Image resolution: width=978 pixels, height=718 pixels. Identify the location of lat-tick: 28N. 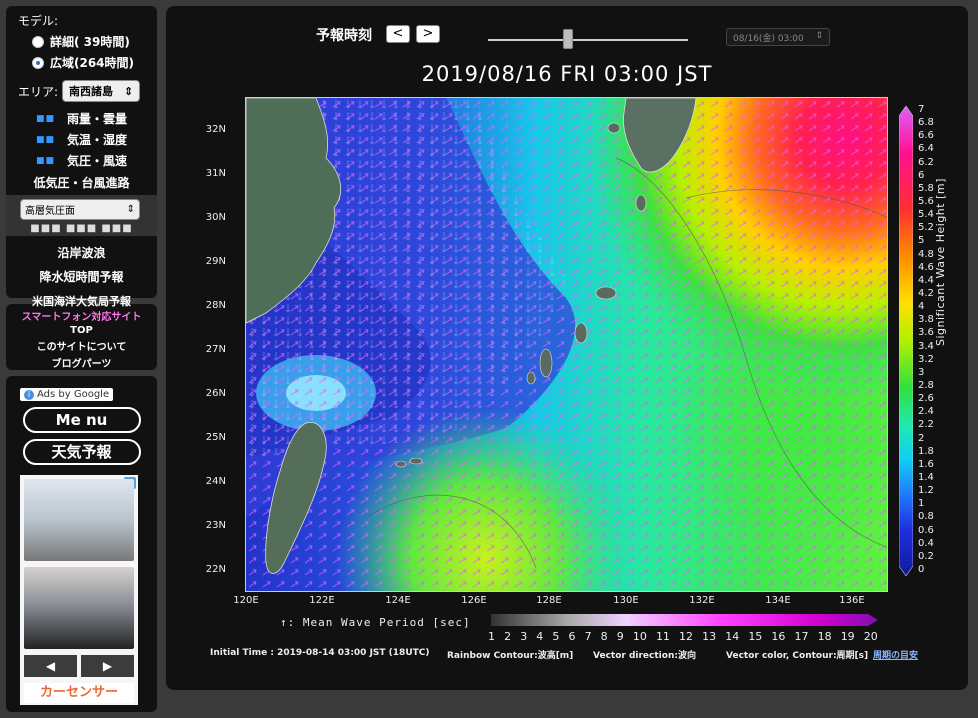
(215, 305).